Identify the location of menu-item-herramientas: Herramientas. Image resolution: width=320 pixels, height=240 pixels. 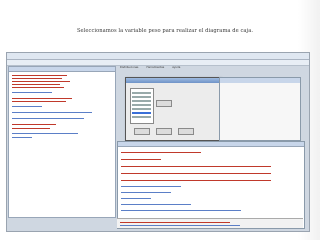
(156, 67).